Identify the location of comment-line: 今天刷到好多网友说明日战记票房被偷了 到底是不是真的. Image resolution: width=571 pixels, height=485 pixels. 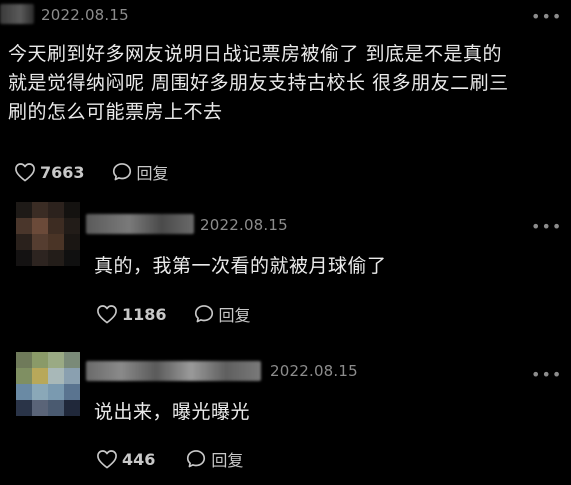
(255, 54).